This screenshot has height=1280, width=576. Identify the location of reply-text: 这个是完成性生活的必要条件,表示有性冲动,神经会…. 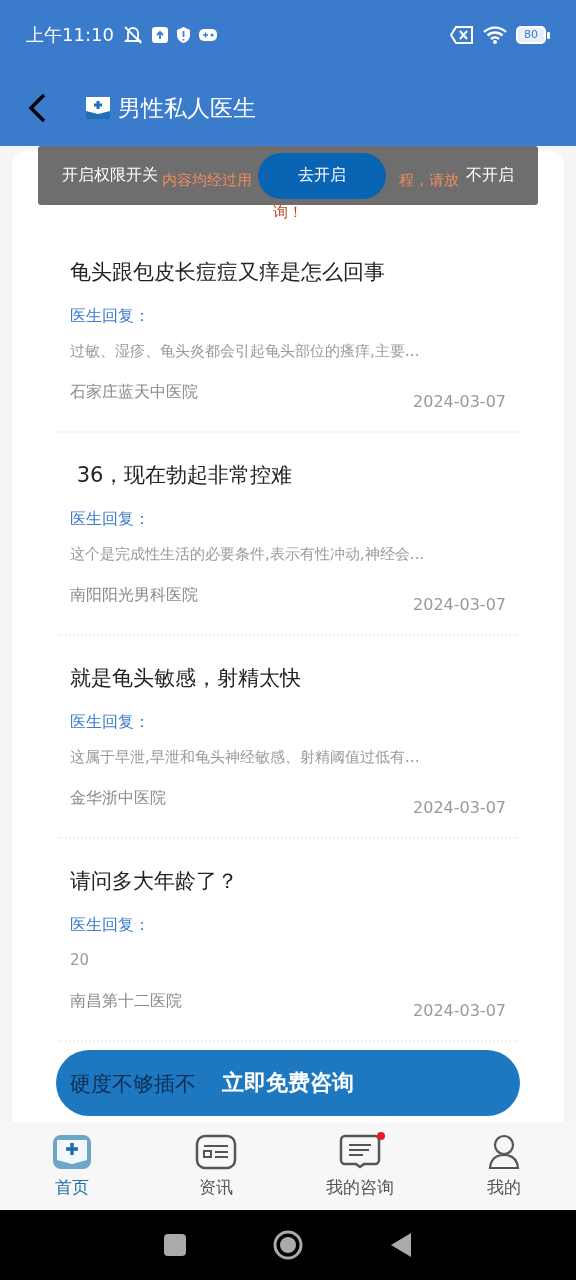
(248, 554).